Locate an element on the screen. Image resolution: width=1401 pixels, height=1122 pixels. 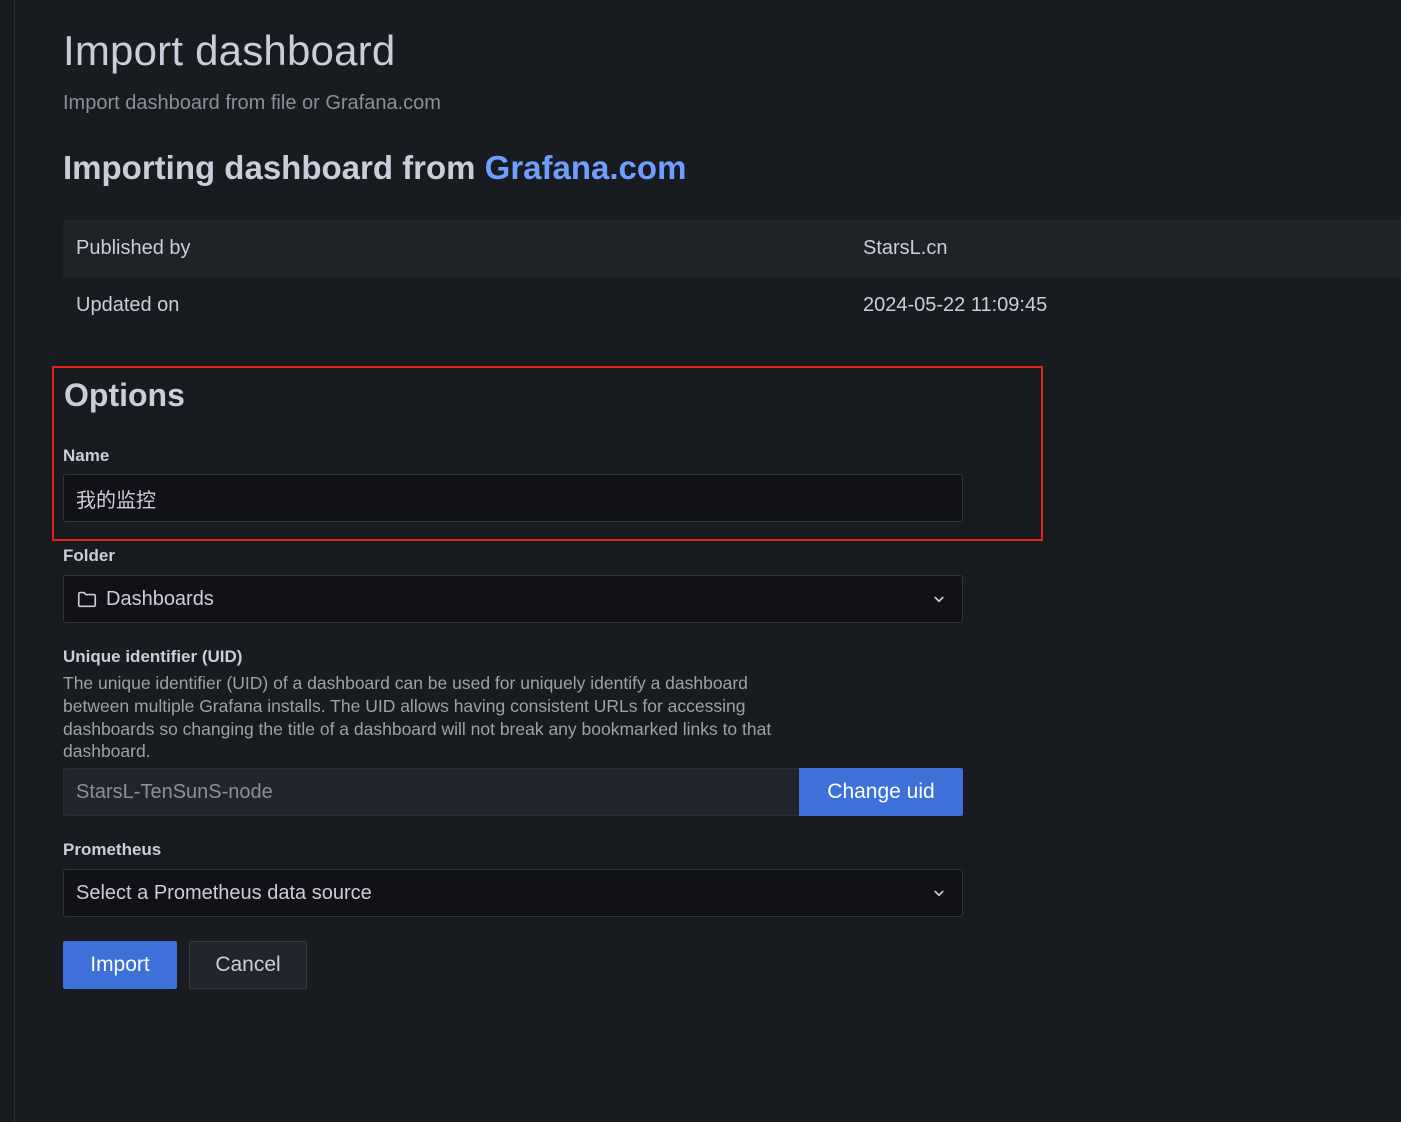
folder-icon is located at coordinates (87, 599).